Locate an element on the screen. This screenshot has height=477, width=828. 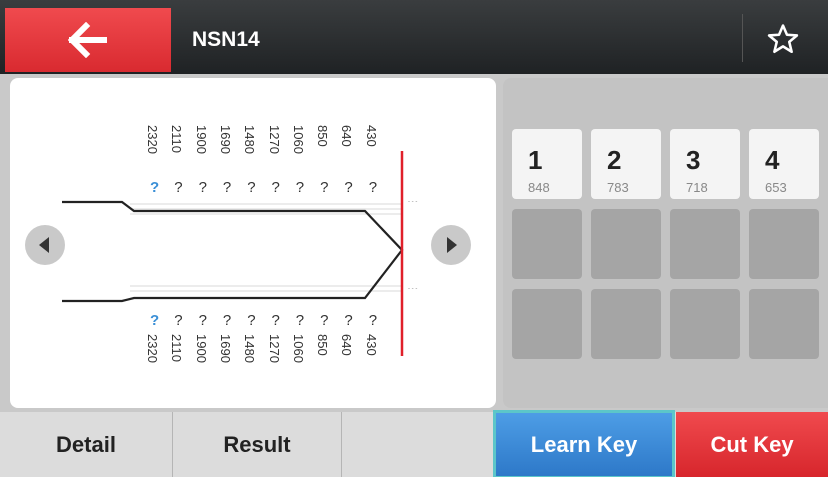
back-button is located at coordinates (88, 40).